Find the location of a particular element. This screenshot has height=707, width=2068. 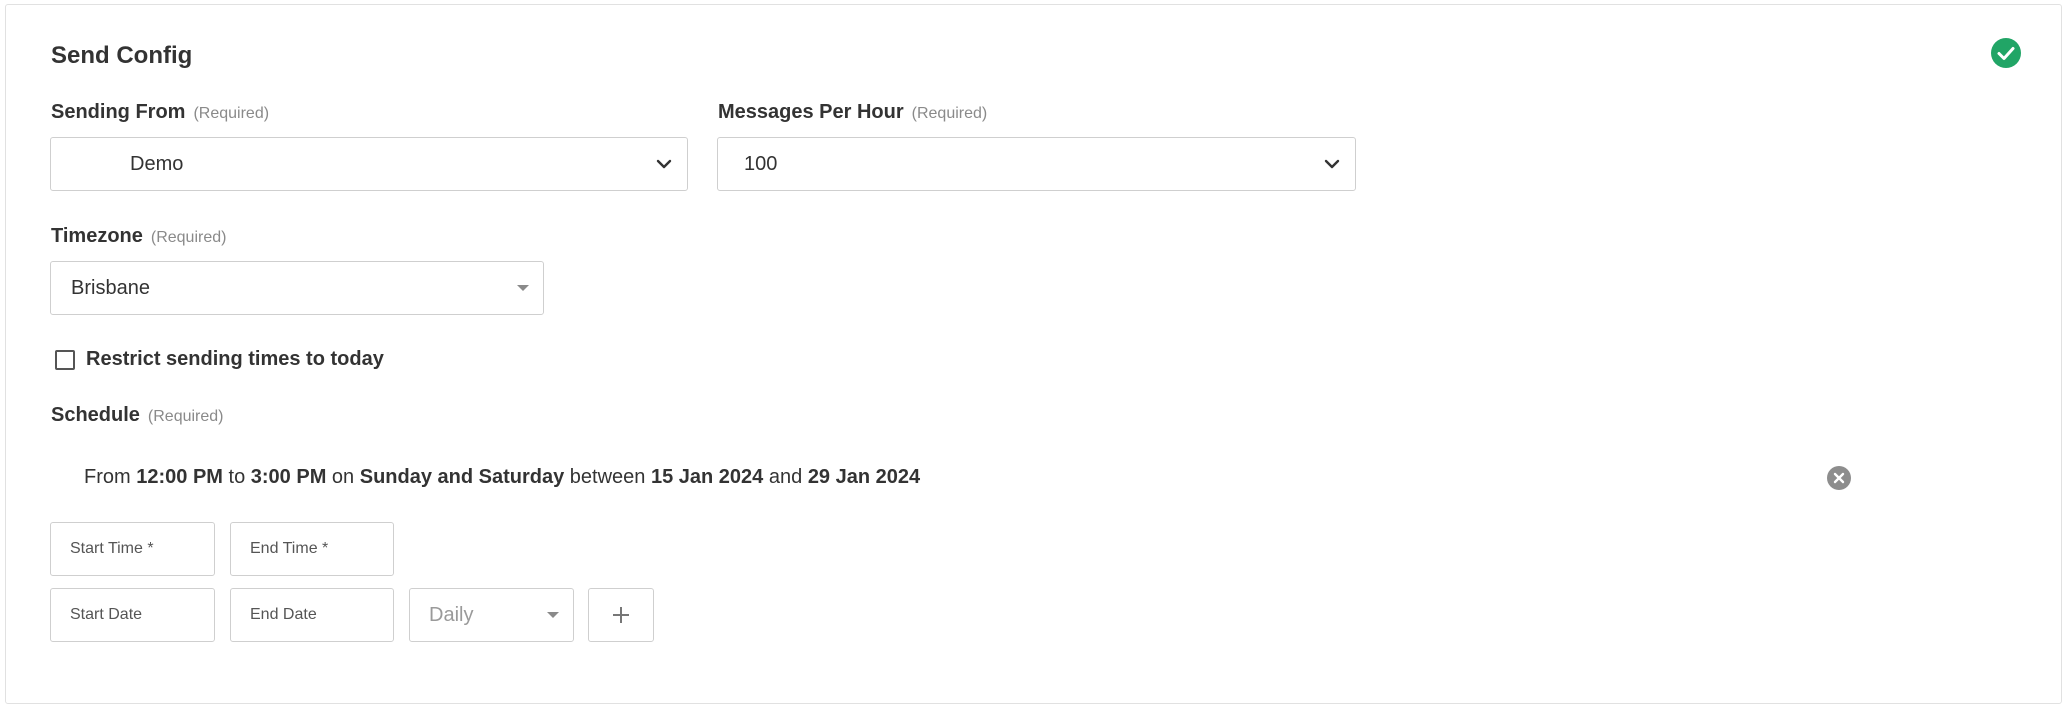

schedule-to-word: to is located at coordinates (237, 477).